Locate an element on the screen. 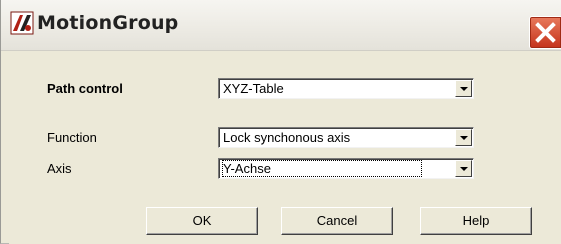 The image size is (561, 244). close-icon is located at coordinates (545, 32).